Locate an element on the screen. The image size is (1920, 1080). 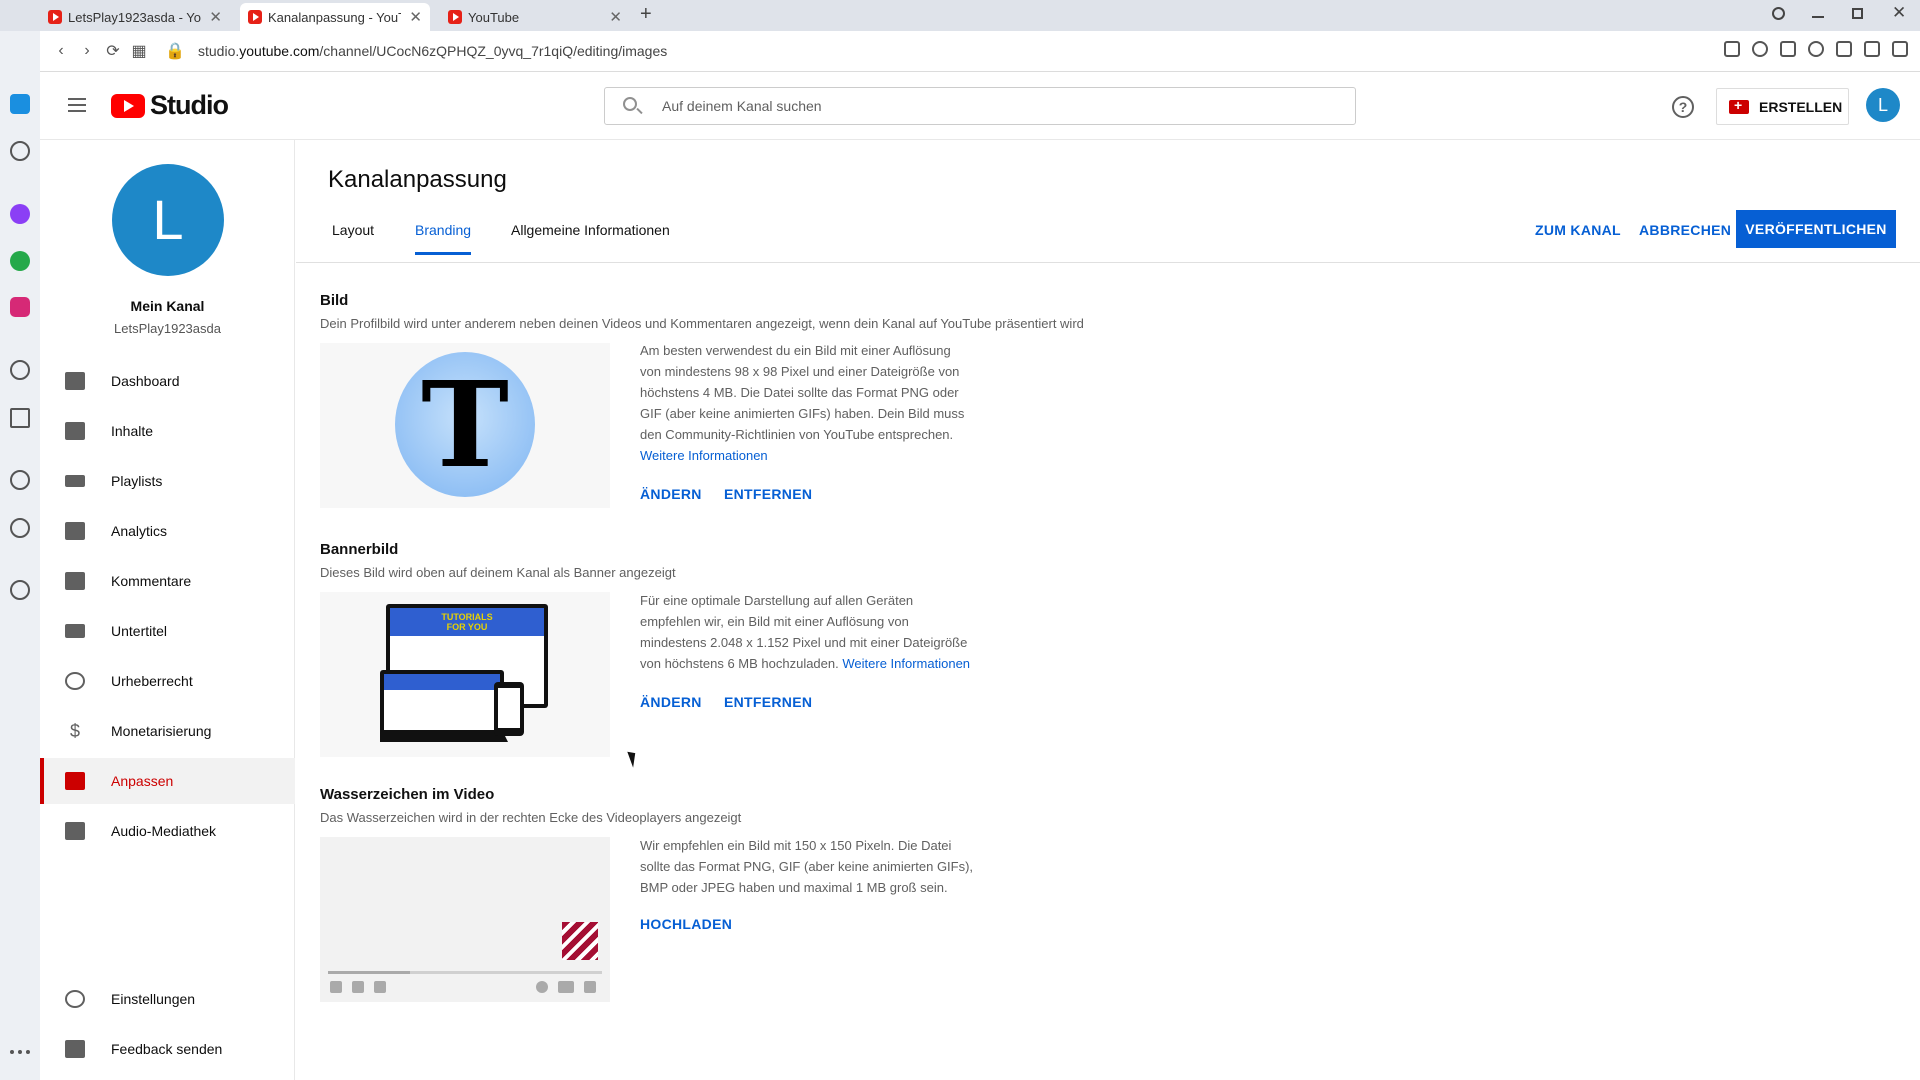
reload-icon: ⟳ is located at coordinates (113, 51).